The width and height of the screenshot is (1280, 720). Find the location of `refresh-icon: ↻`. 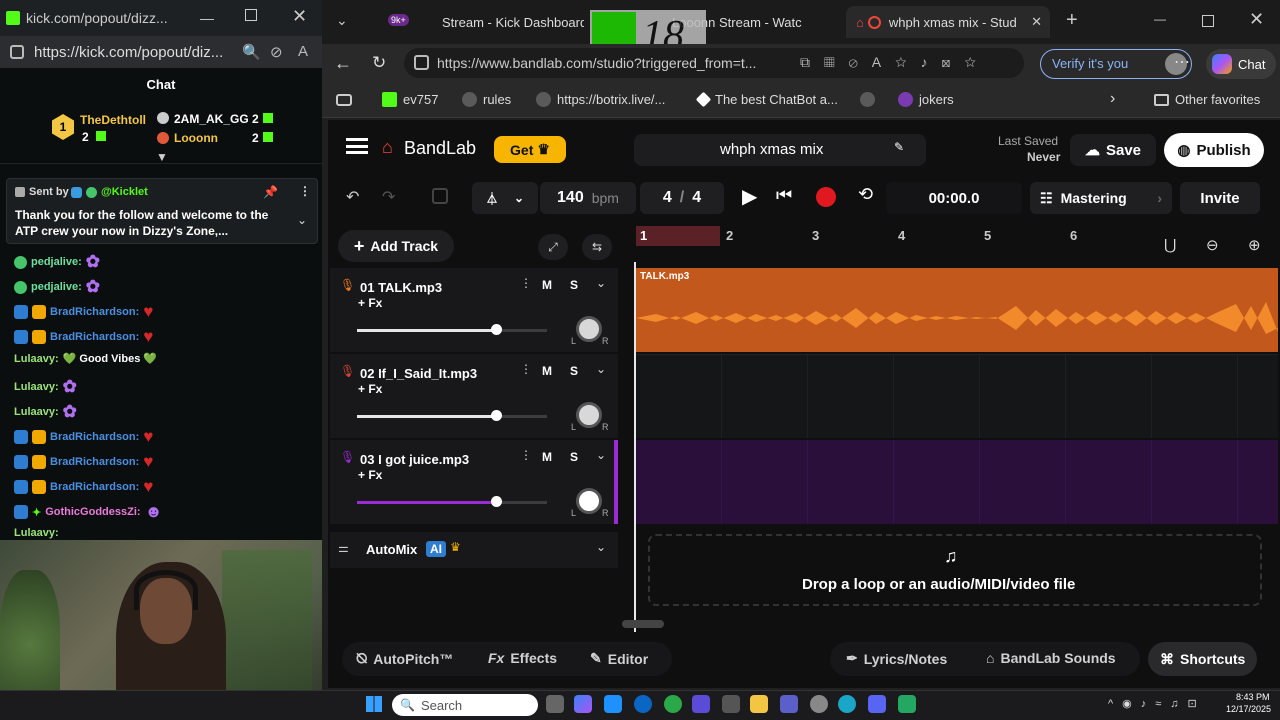

refresh-icon: ↻ is located at coordinates (379, 63).